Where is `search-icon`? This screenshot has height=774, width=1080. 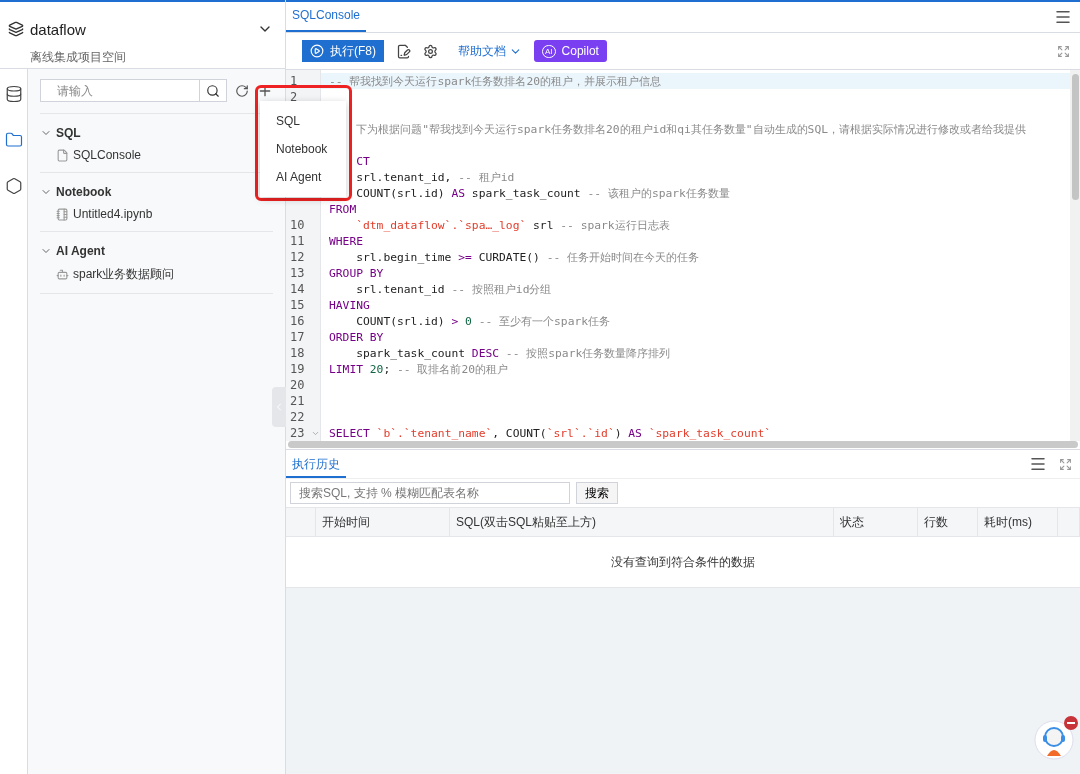
search-icon is located at coordinates (213, 90).